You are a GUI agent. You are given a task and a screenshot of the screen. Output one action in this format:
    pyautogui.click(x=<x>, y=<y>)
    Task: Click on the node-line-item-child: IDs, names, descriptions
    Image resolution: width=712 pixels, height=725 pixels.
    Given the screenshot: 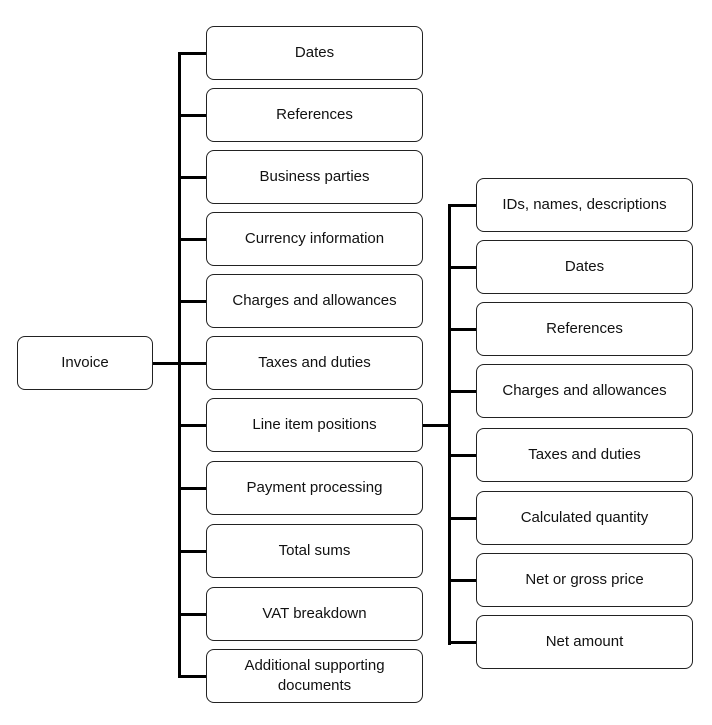 What is the action you would take?
    pyautogui.click(x=584, y=205)
    